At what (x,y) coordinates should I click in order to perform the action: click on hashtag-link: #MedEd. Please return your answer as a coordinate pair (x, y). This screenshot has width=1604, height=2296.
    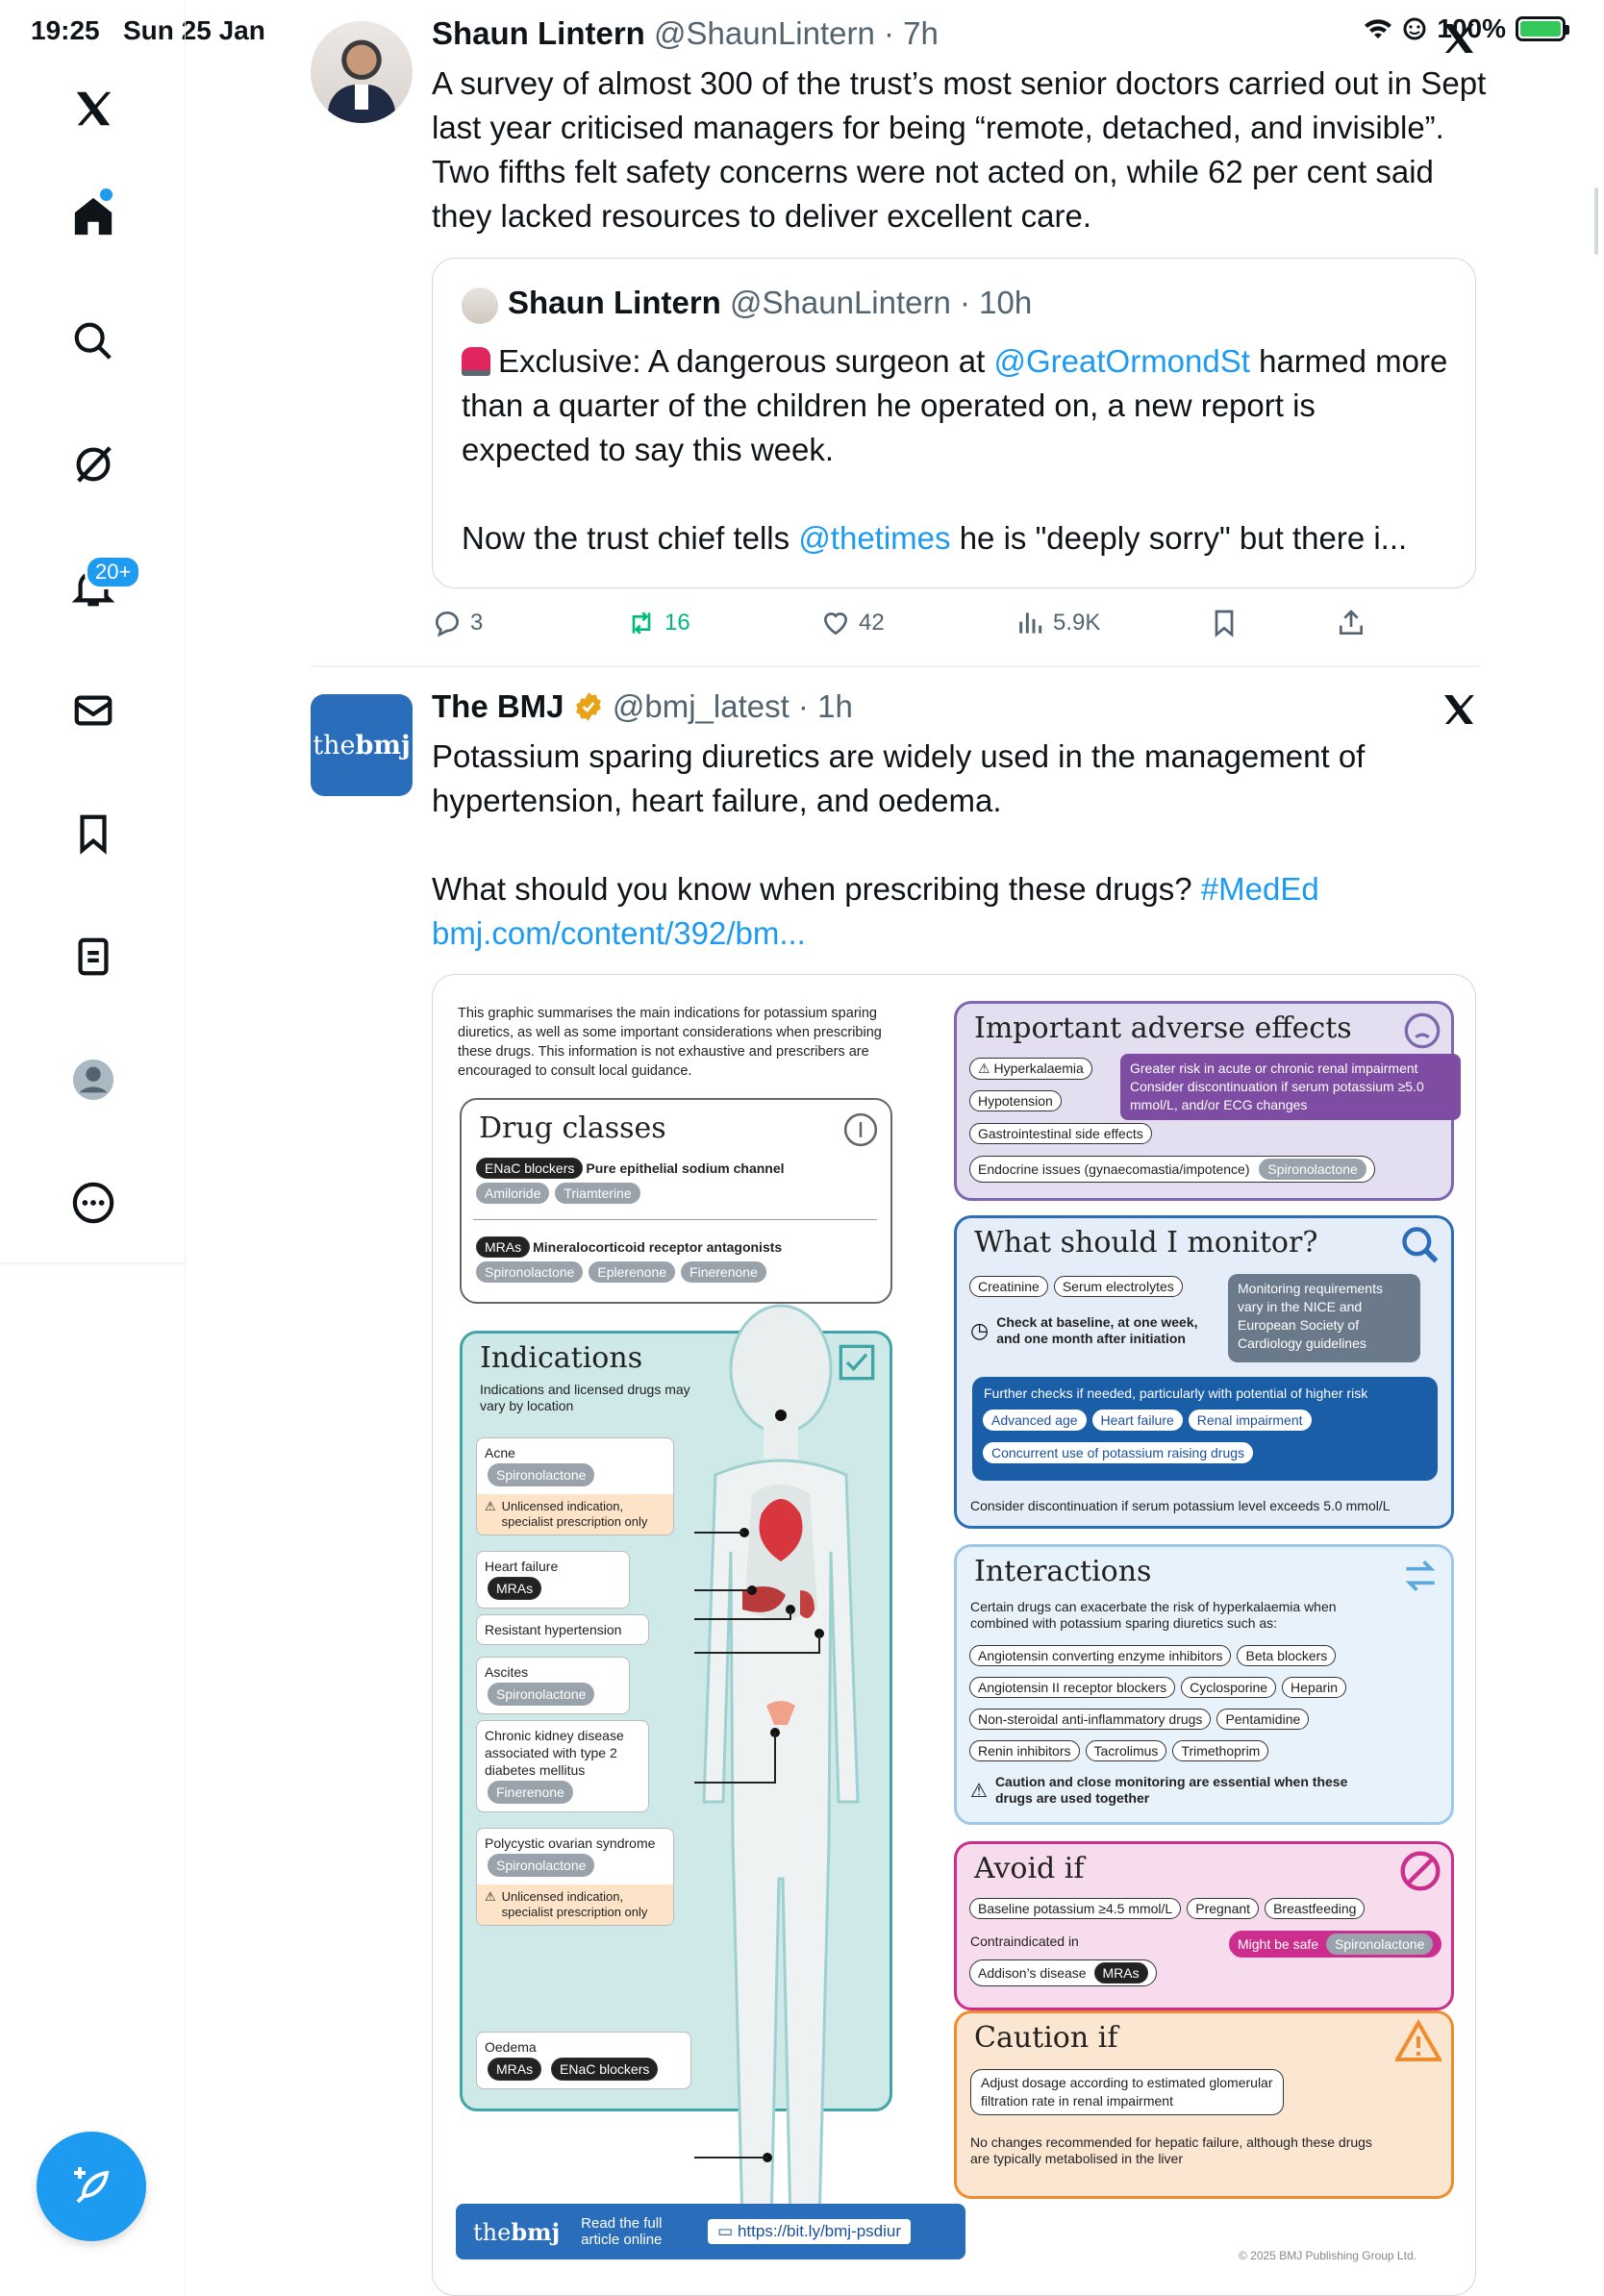
    Looking at the image, I should click on (1260, 889).